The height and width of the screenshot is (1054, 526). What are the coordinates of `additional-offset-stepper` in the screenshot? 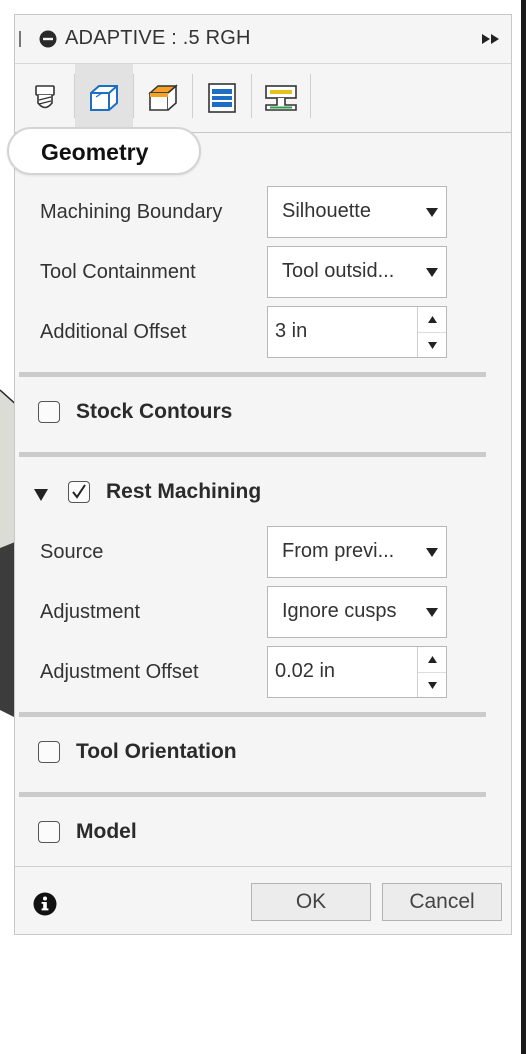 It's located at (431, 332).